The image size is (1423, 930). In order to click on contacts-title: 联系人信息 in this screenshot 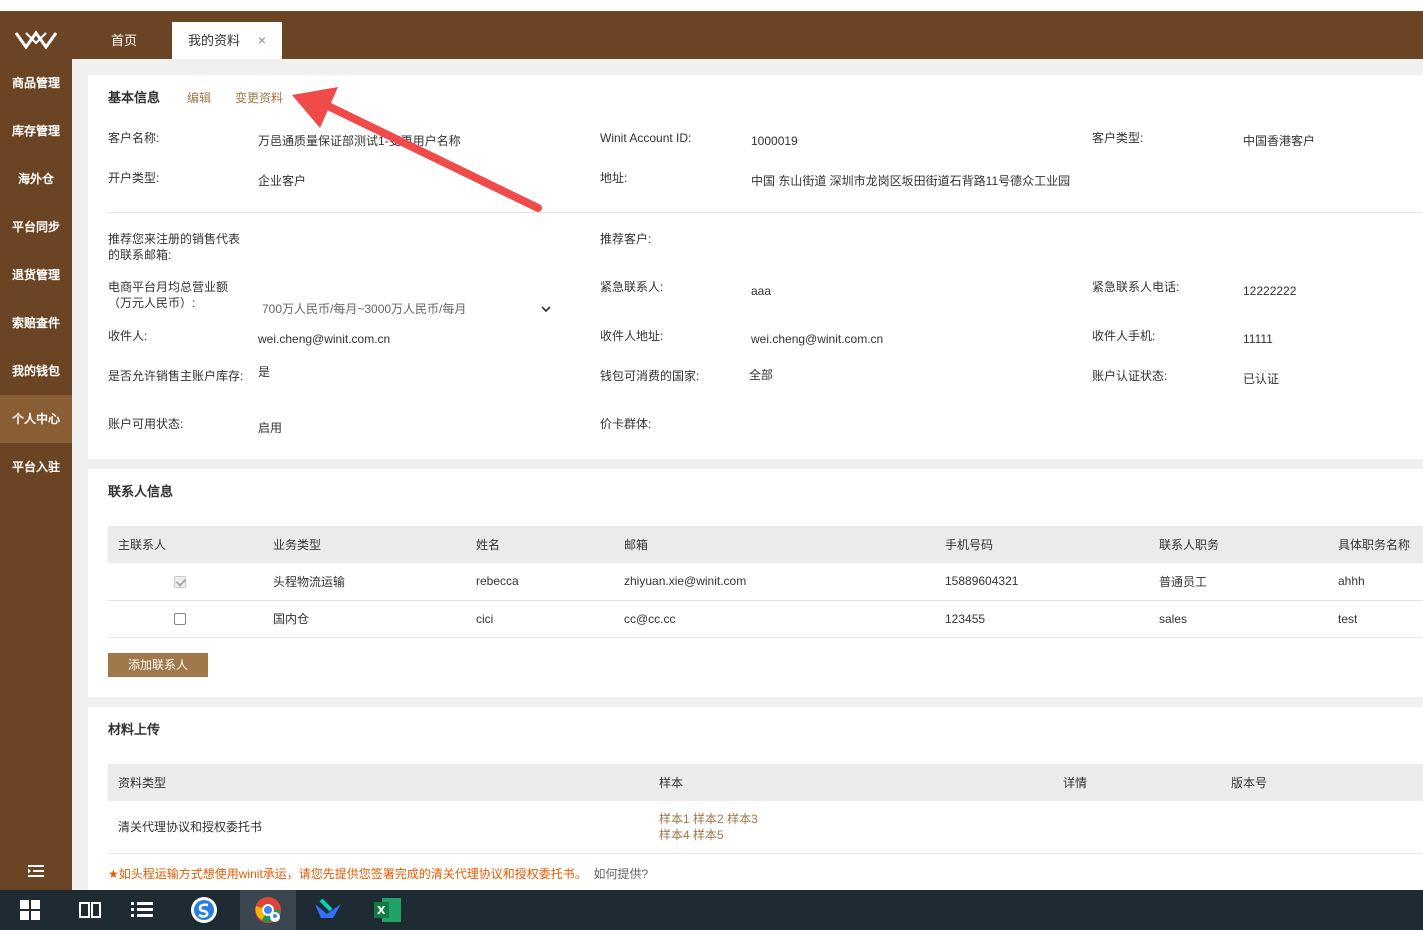, I will do `click(141, 491)`.